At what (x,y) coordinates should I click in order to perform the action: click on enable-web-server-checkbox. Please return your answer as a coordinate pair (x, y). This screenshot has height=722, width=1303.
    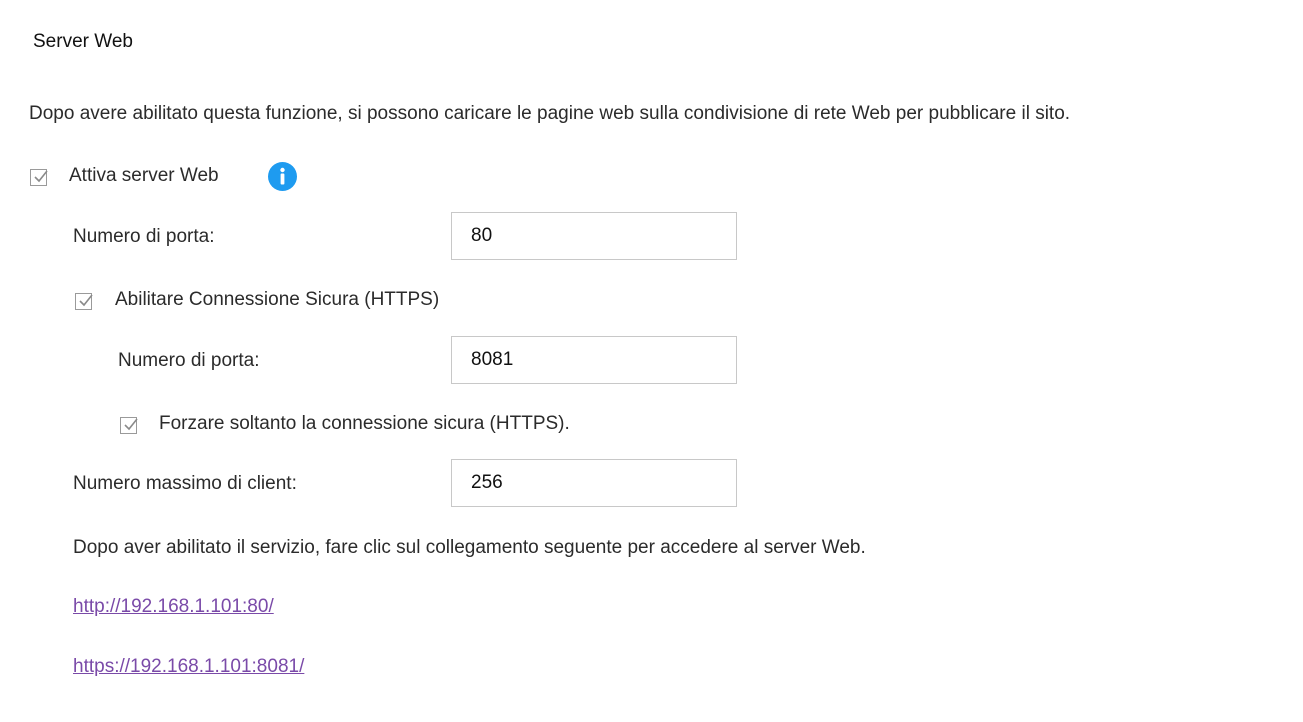
    Looking at the image, I should click on (39, 177).